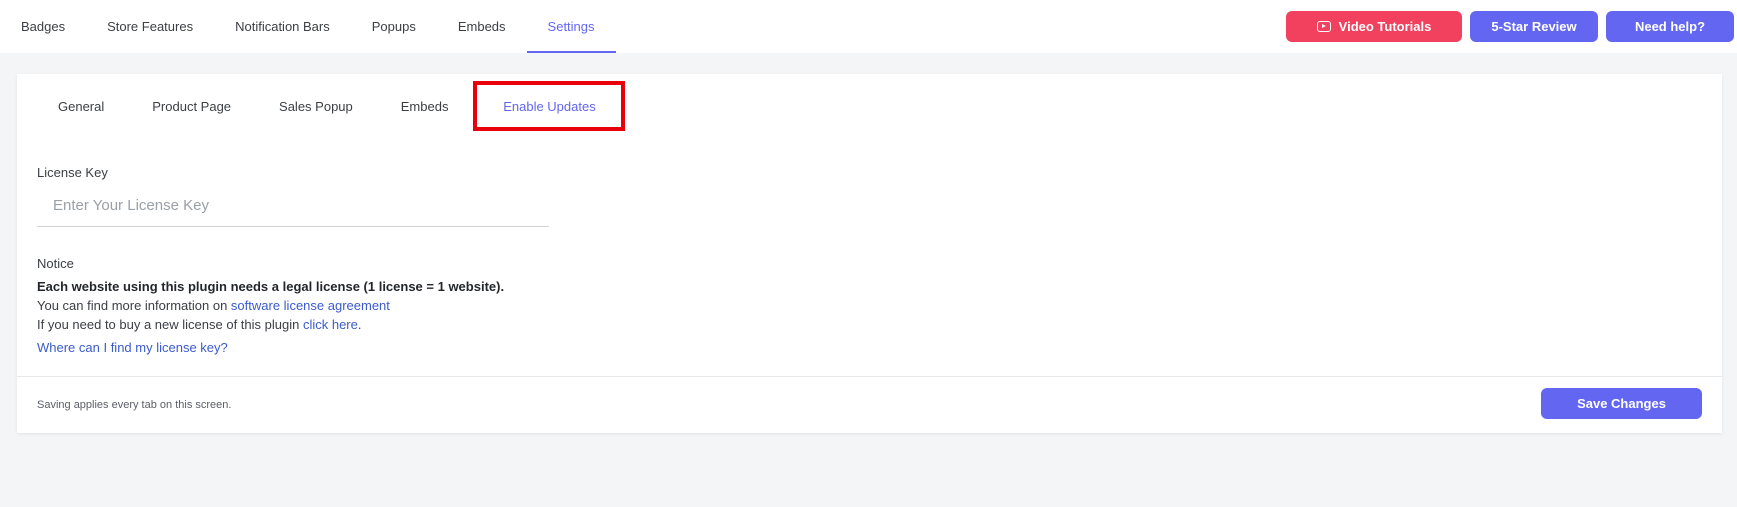 The width and height of the screenshot is (1737, 507). I want to click on nav-tab-store-features: Store Features, so click(150, 26).